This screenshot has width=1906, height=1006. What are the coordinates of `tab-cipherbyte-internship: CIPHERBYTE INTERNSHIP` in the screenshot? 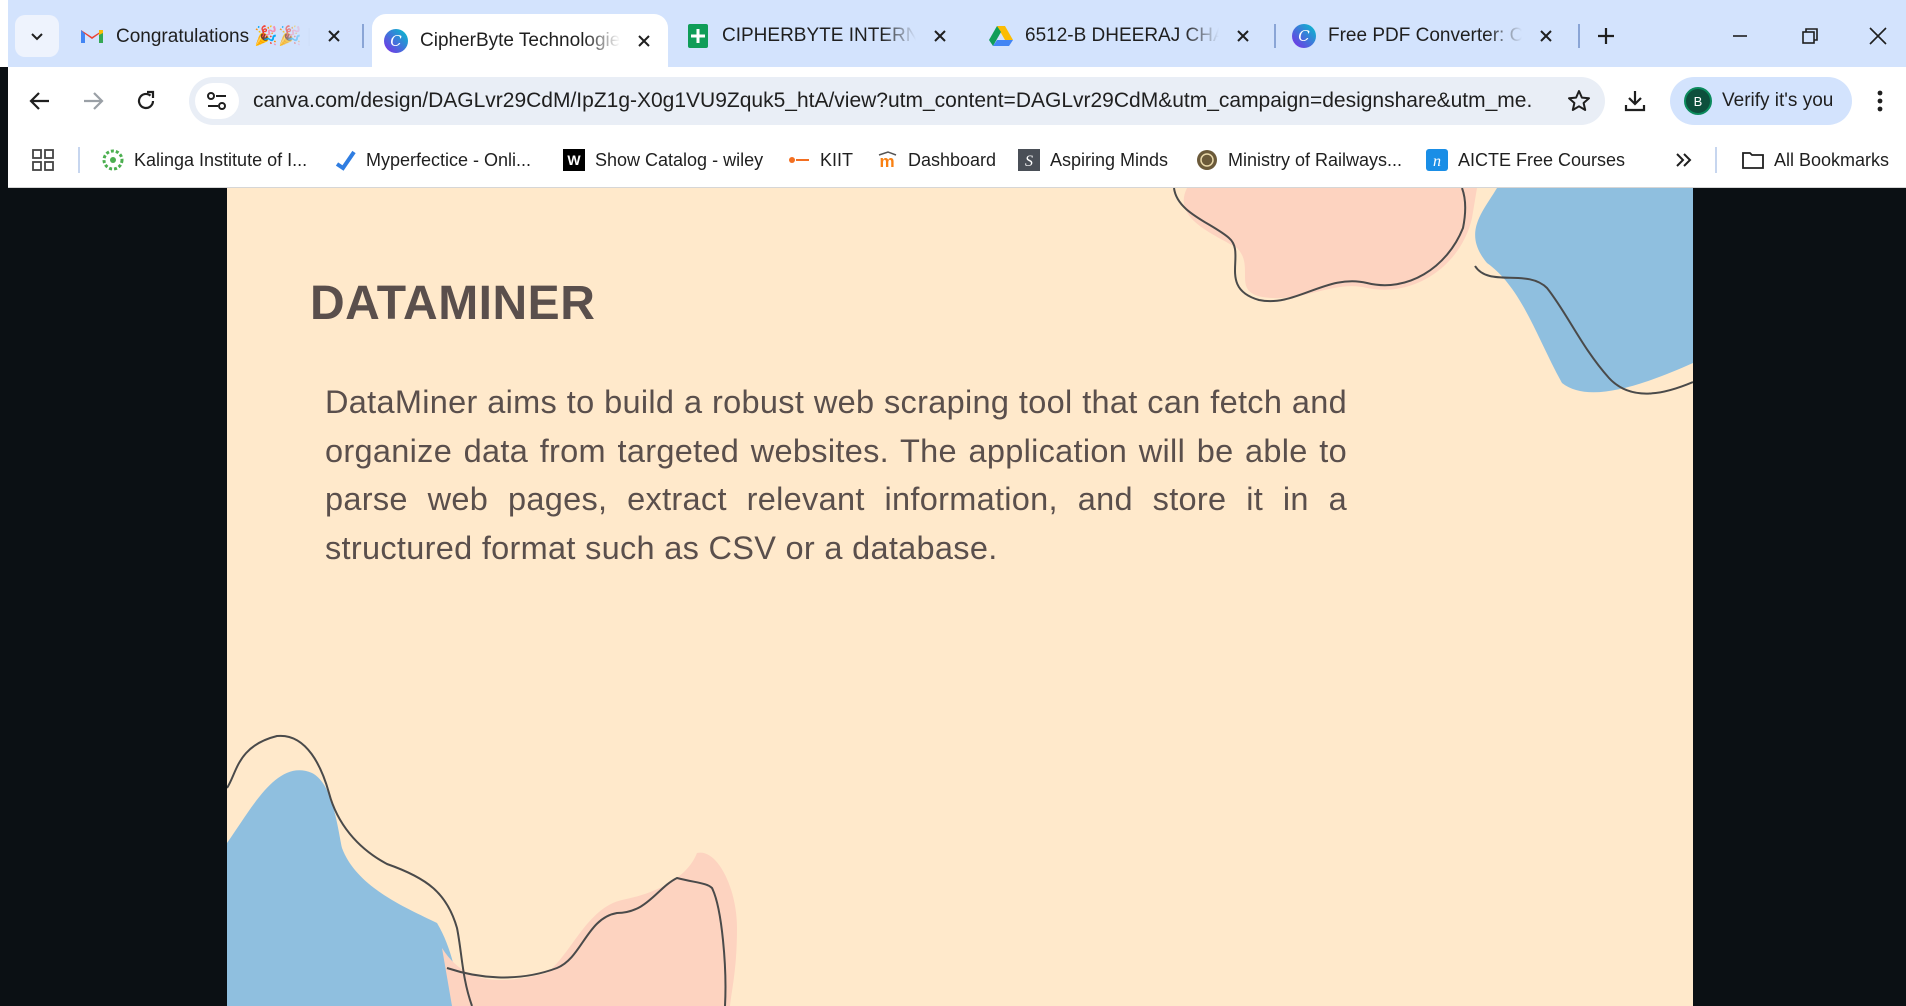 It's located at (819, 36).